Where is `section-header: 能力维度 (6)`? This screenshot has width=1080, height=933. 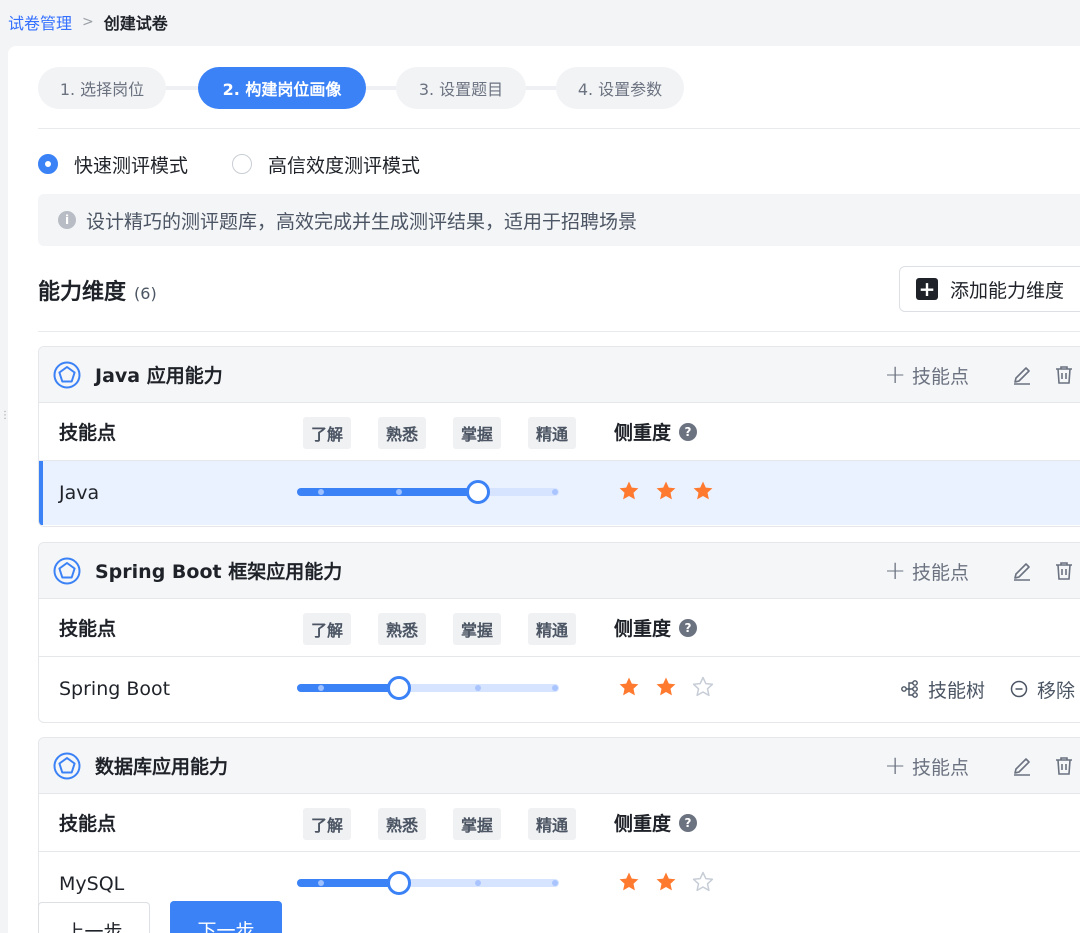 section-header: 能力维度 (6) is located at coordinates (97, 290).